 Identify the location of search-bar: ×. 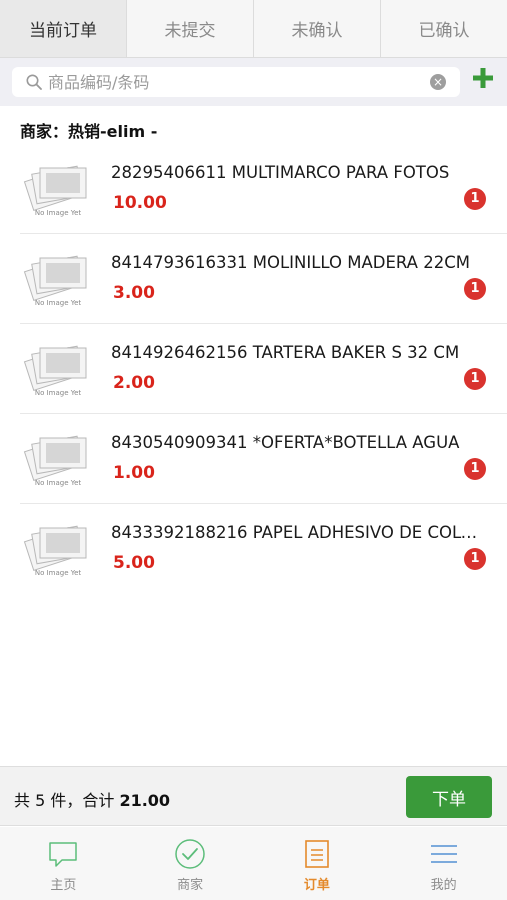
(253, 82).